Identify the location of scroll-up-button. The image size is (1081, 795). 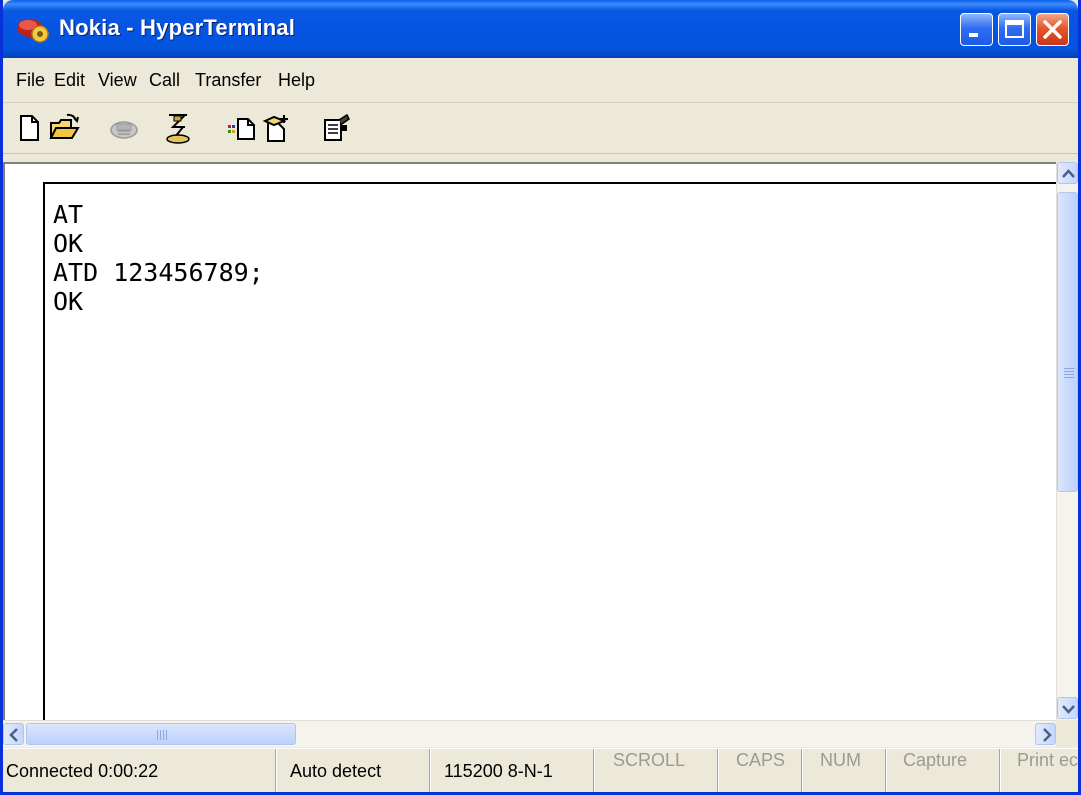
(1067, 173).